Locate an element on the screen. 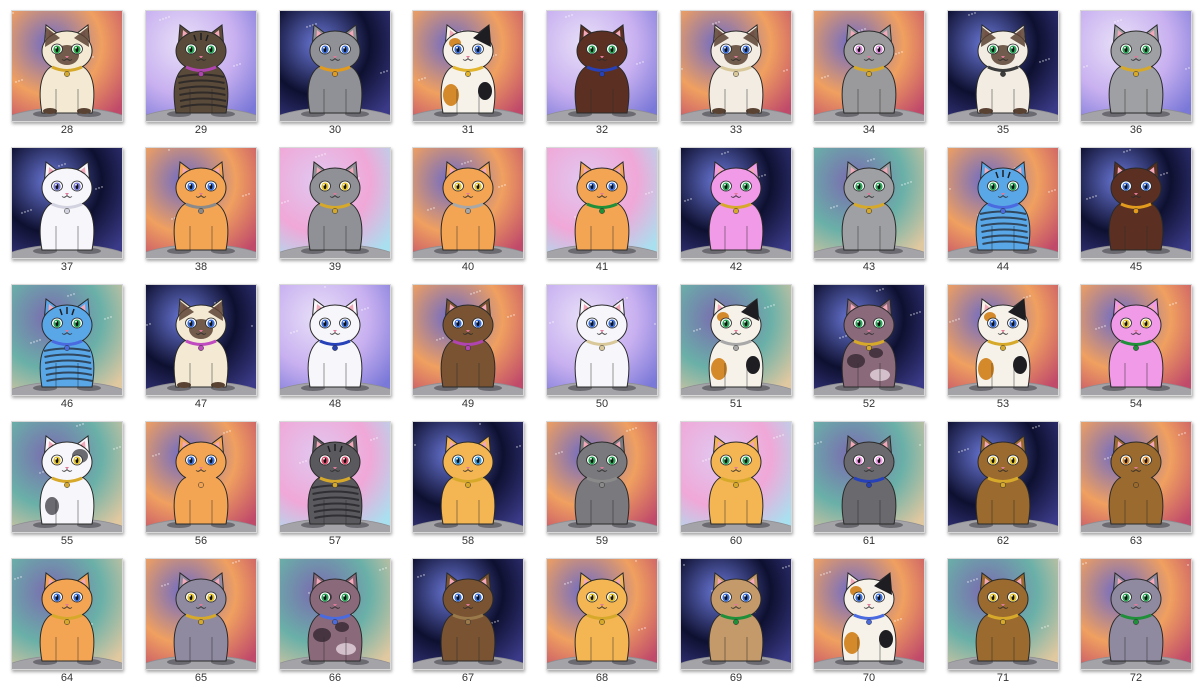 The height and width of the screenshot is (688, 1200). gallery-item: 46 is located at coordinates (67, 349).